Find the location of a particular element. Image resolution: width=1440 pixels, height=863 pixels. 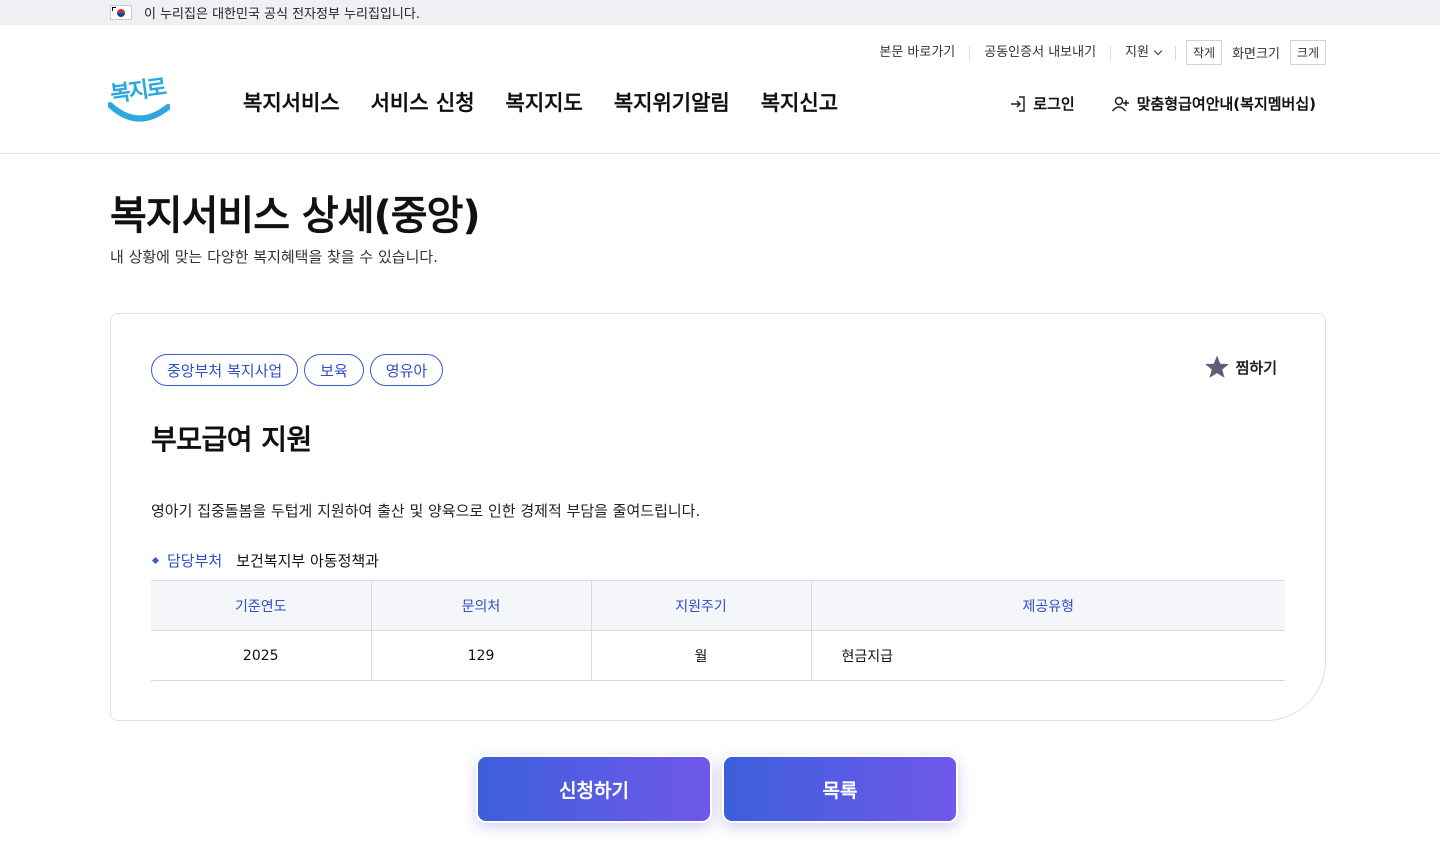

font-size-label: 화면크기 is located at coordinates (1256, 54).